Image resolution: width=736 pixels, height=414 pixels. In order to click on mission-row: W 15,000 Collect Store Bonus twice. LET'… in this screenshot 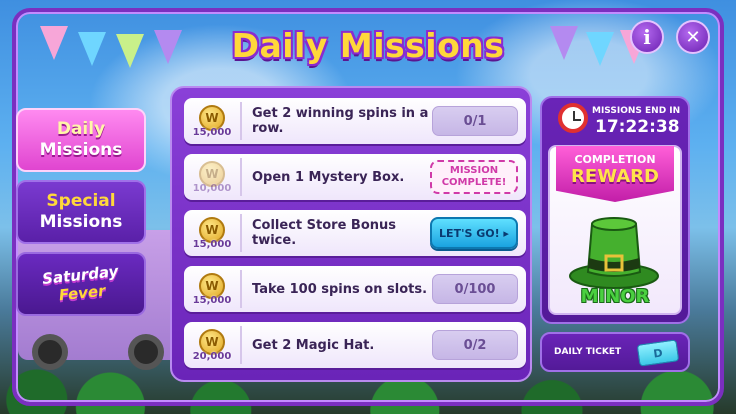, I will do `click(355, 233)`.